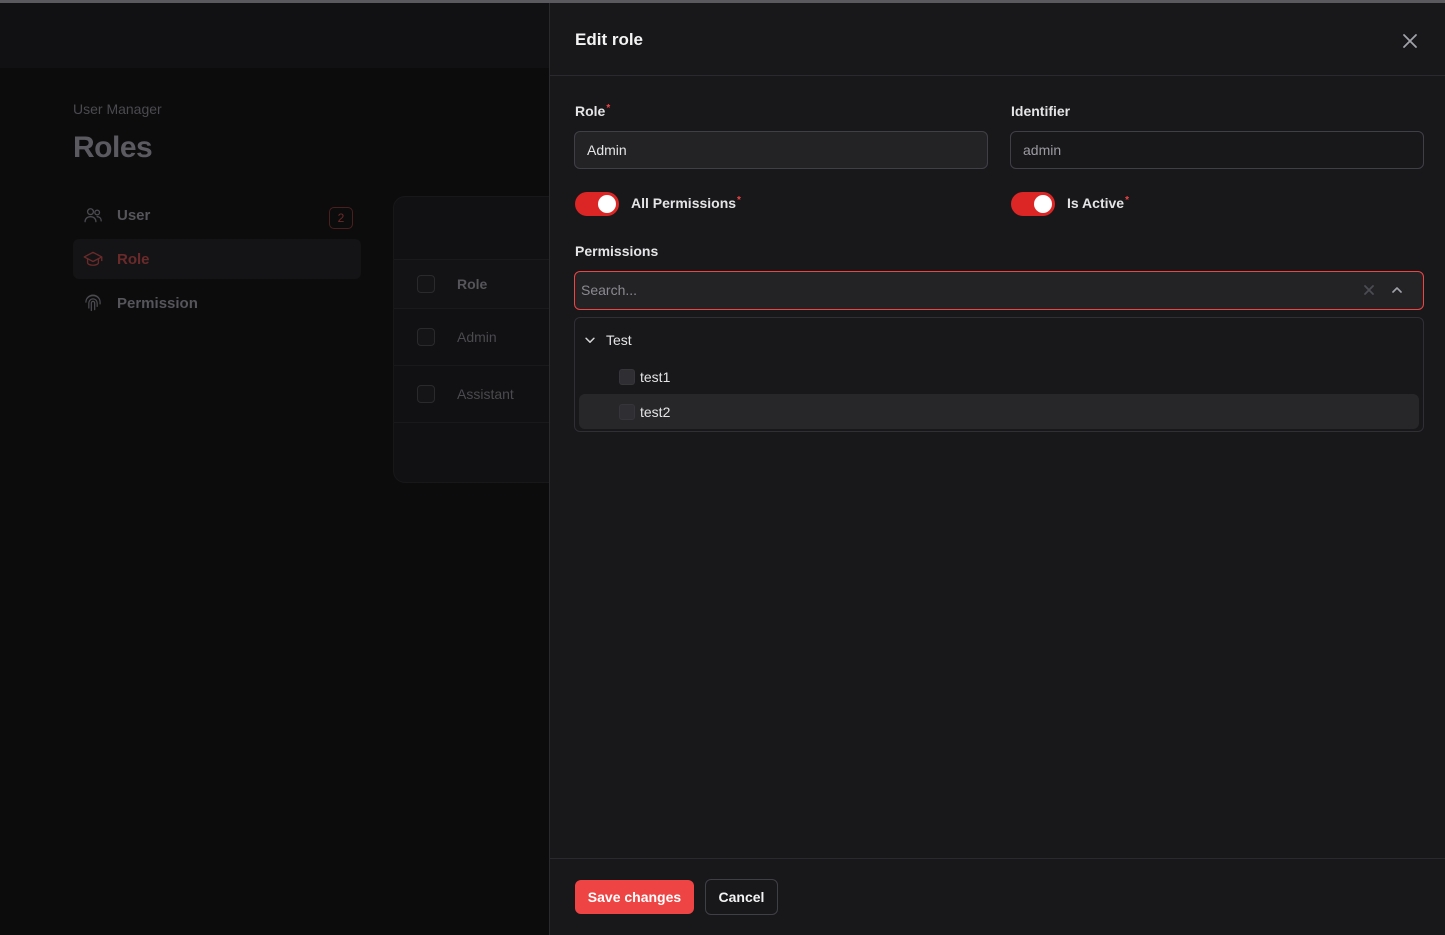 The image size is (1445, 935). Describe the element at coordinates (966, 290) in the screenshot. I see `permissions-search-input` at that location.